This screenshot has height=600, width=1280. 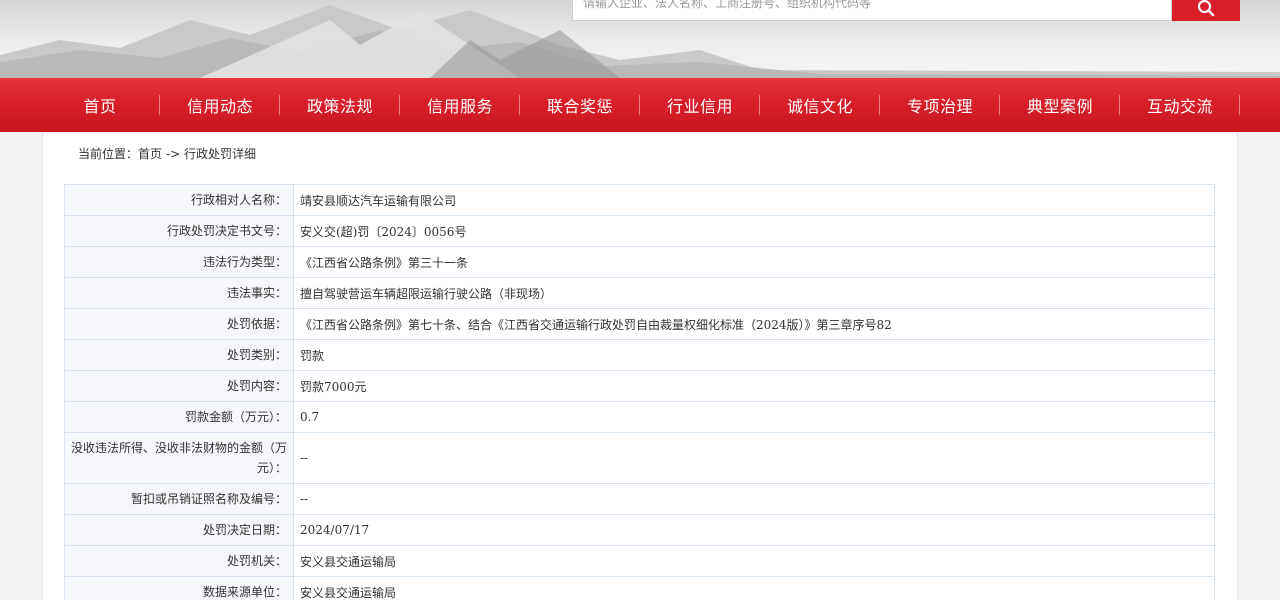 What do you see at coordinates (220, 154) in the screenshot?
I see `breadcrumb-current: 行政处罚详细` at bounding box center [220, 154].